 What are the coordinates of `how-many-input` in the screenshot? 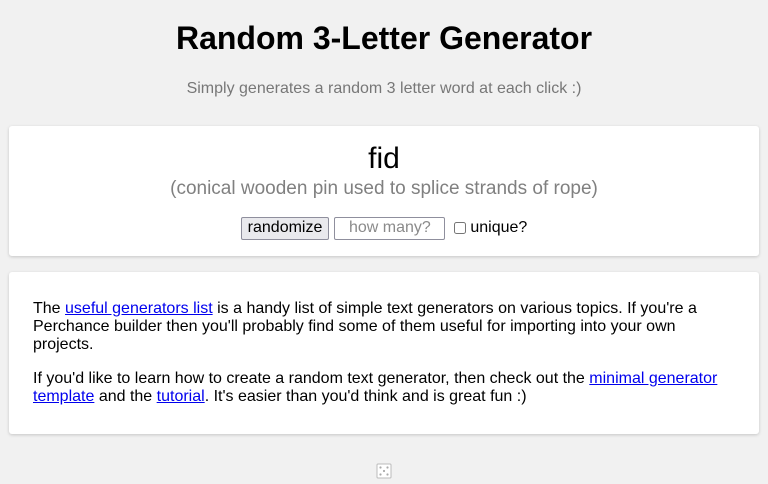 It's located at (390, 228).